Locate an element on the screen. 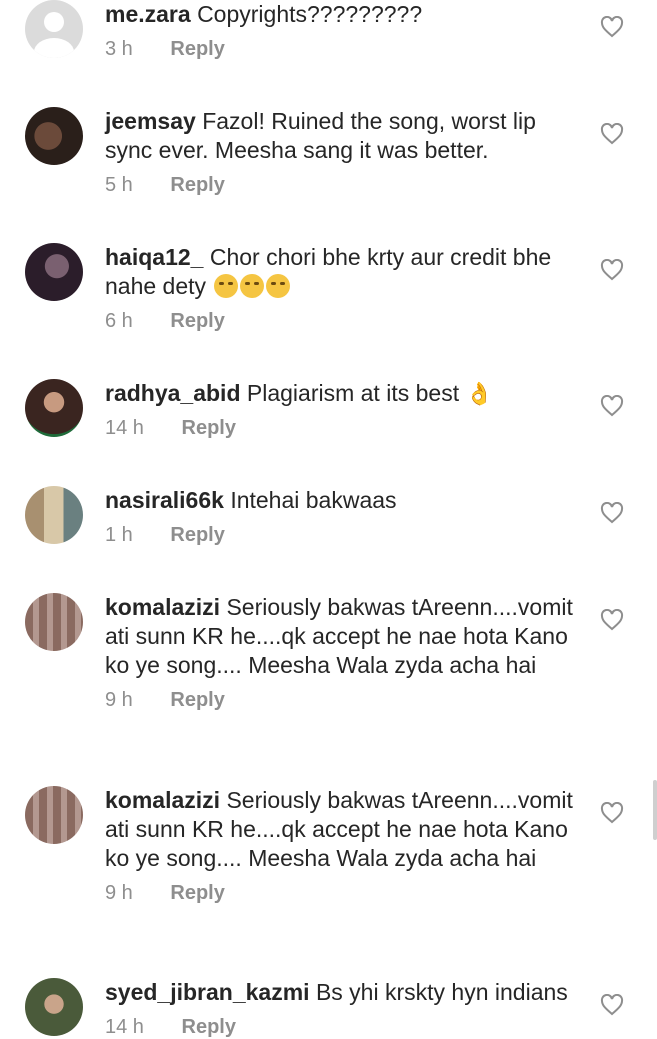  comment-text: nasirali66k Intehai bakwaas is located at coordinates (345, 500).